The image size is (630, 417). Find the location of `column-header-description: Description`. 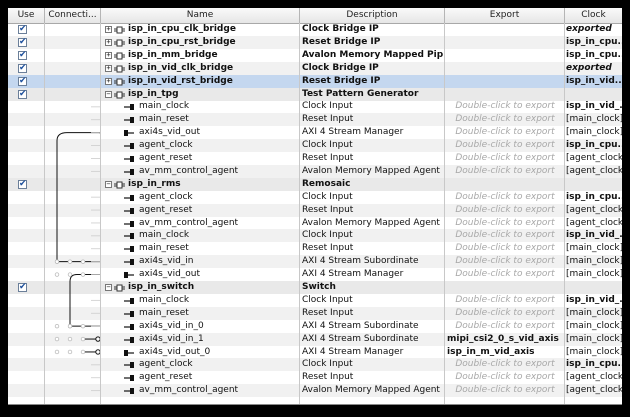

column-header-description: Description is located at coordinates (372, 15).